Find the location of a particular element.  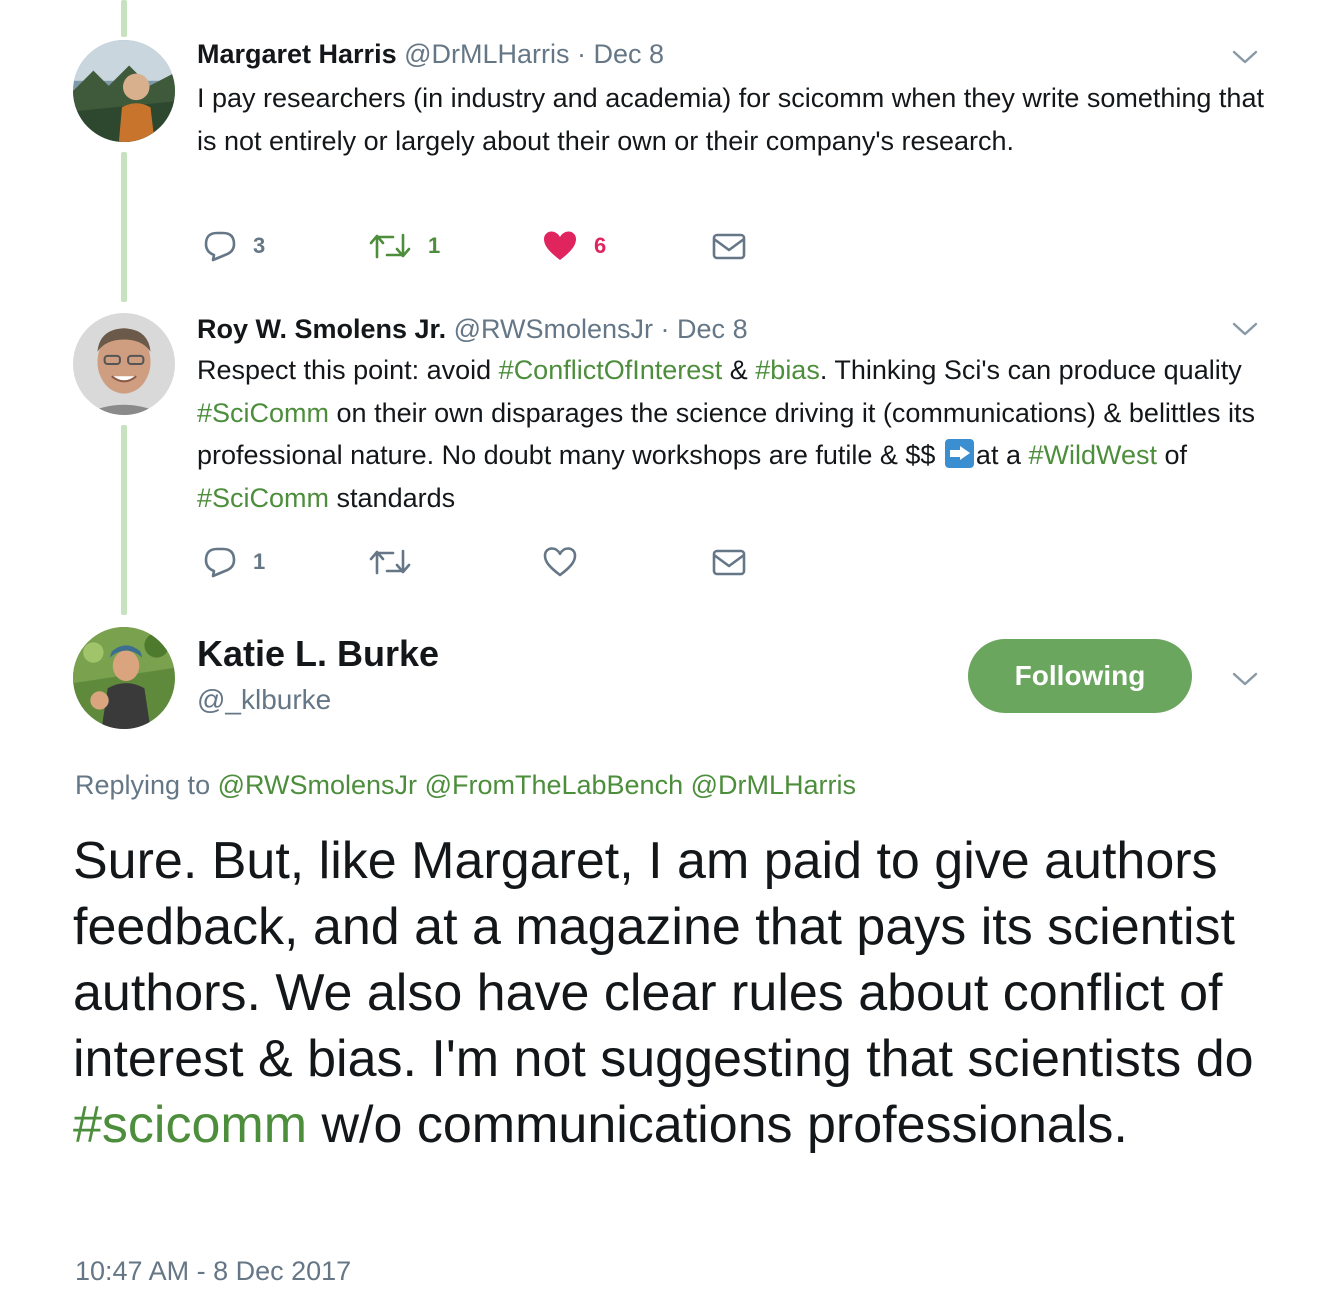

text-segment: & is located at coordinates (739, 370).